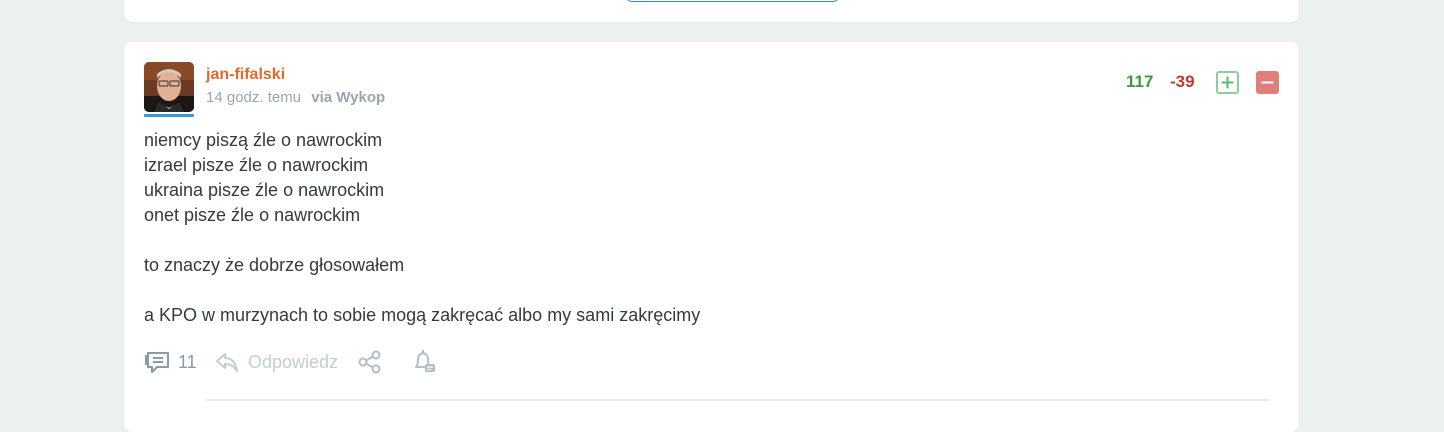 The width and height of the screenshot is (1444, 432). I want to click on author-name: jan-fifalski, so click(245, 75).